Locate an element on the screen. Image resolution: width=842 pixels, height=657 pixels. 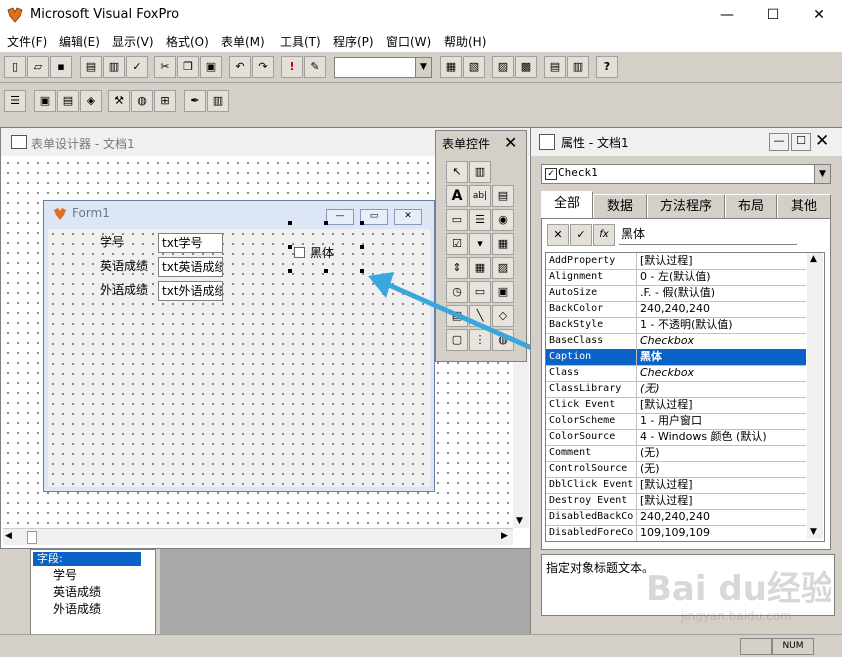
checkbox-check1: 黑体 is located at coordinates (327, 254).